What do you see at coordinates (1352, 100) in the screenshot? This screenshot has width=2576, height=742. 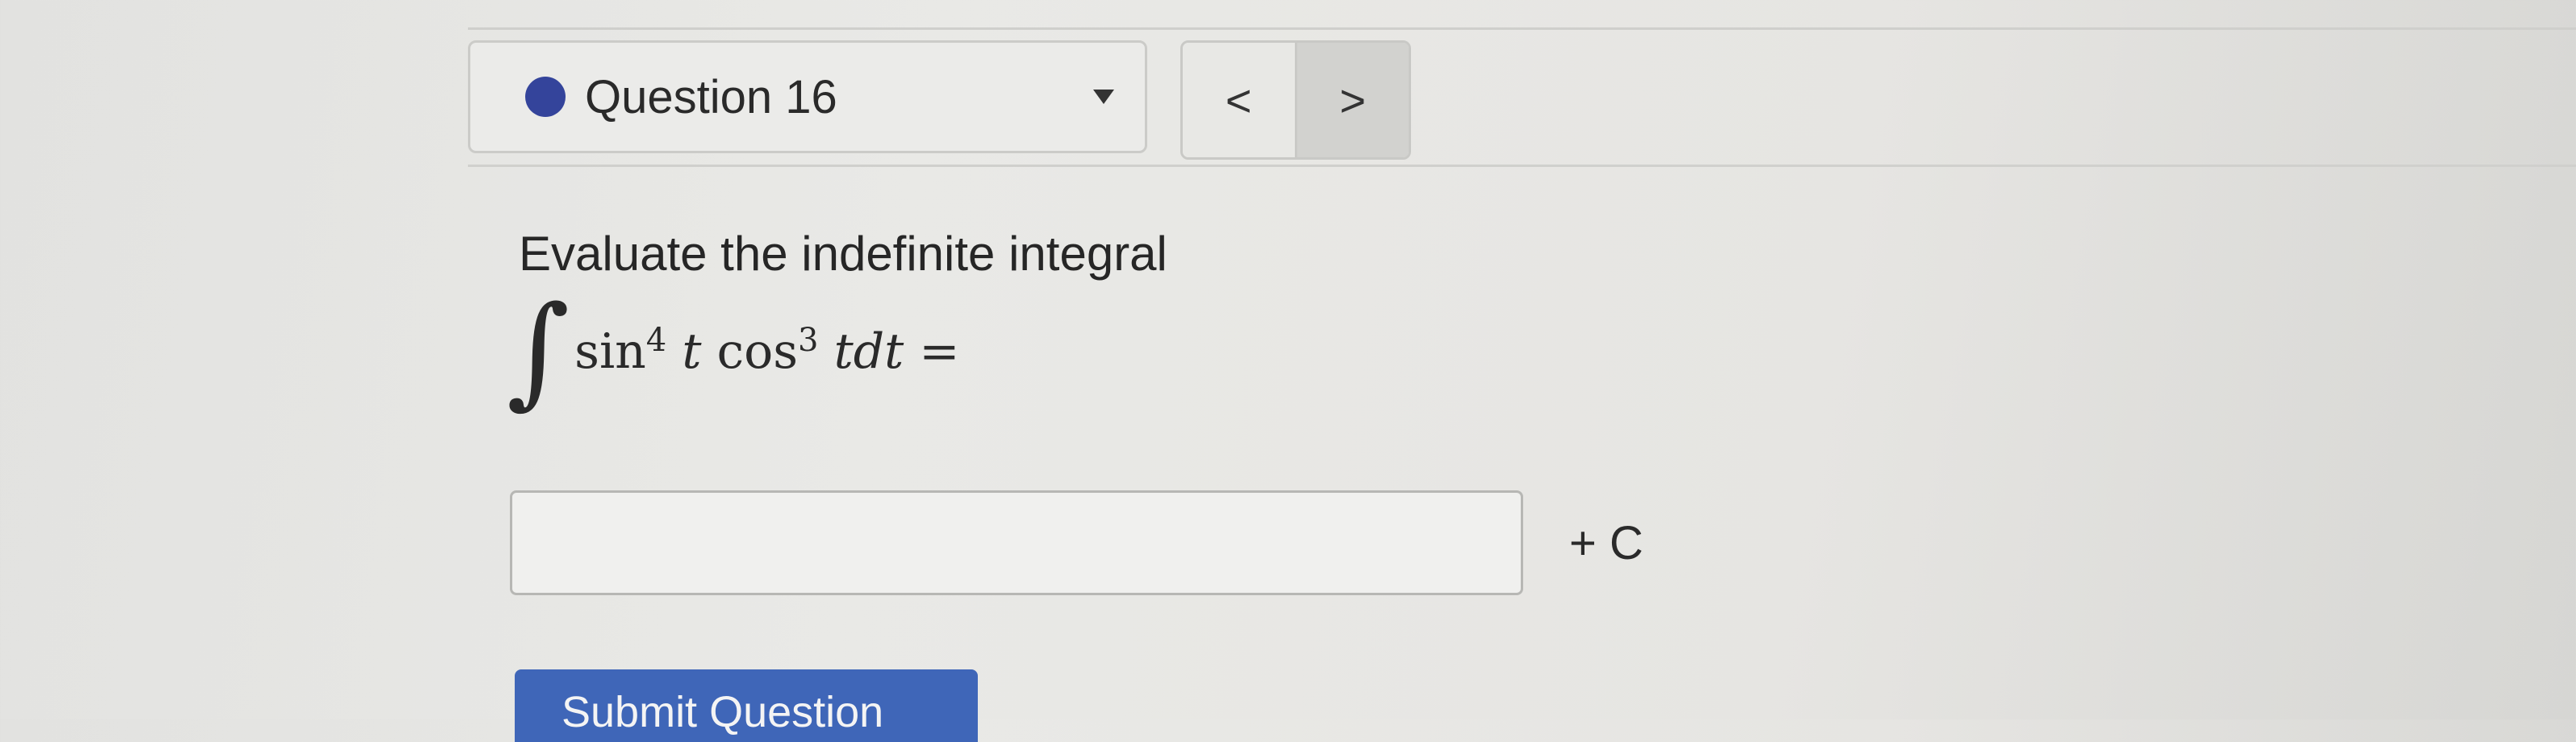 I see `next-question-button: >` at bounding box center [1352, 100].